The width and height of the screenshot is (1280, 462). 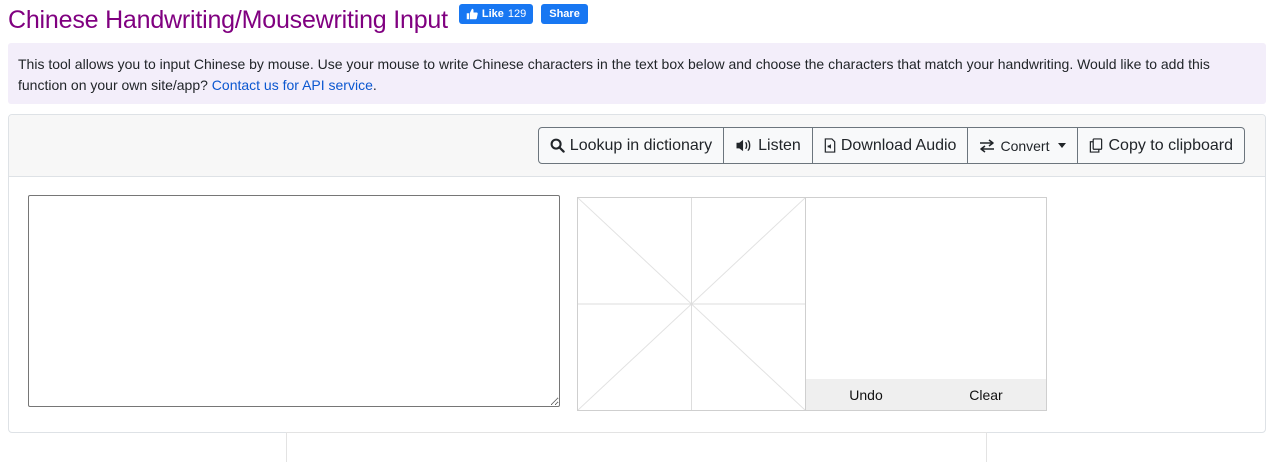 I want to click on canvas-guide-lines, so click(x=691, y=304).